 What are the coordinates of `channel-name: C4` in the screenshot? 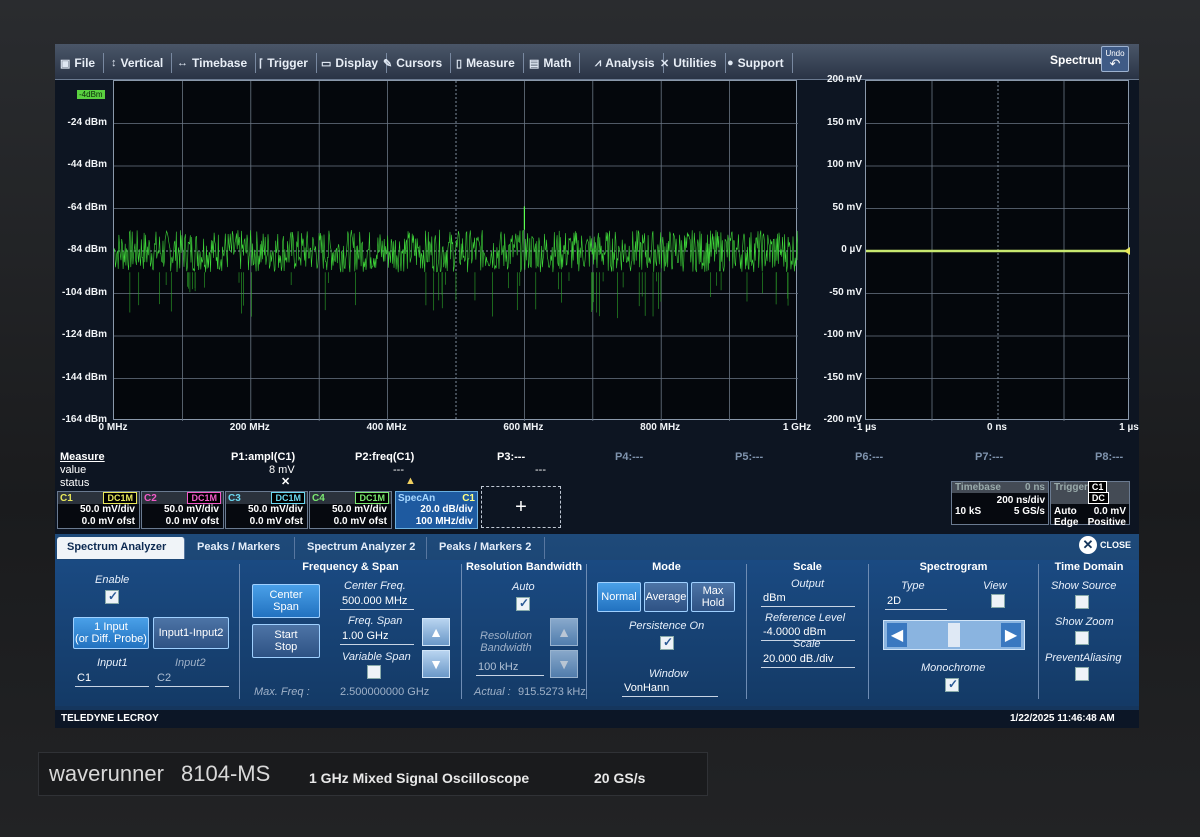 It's located at (318, 498).